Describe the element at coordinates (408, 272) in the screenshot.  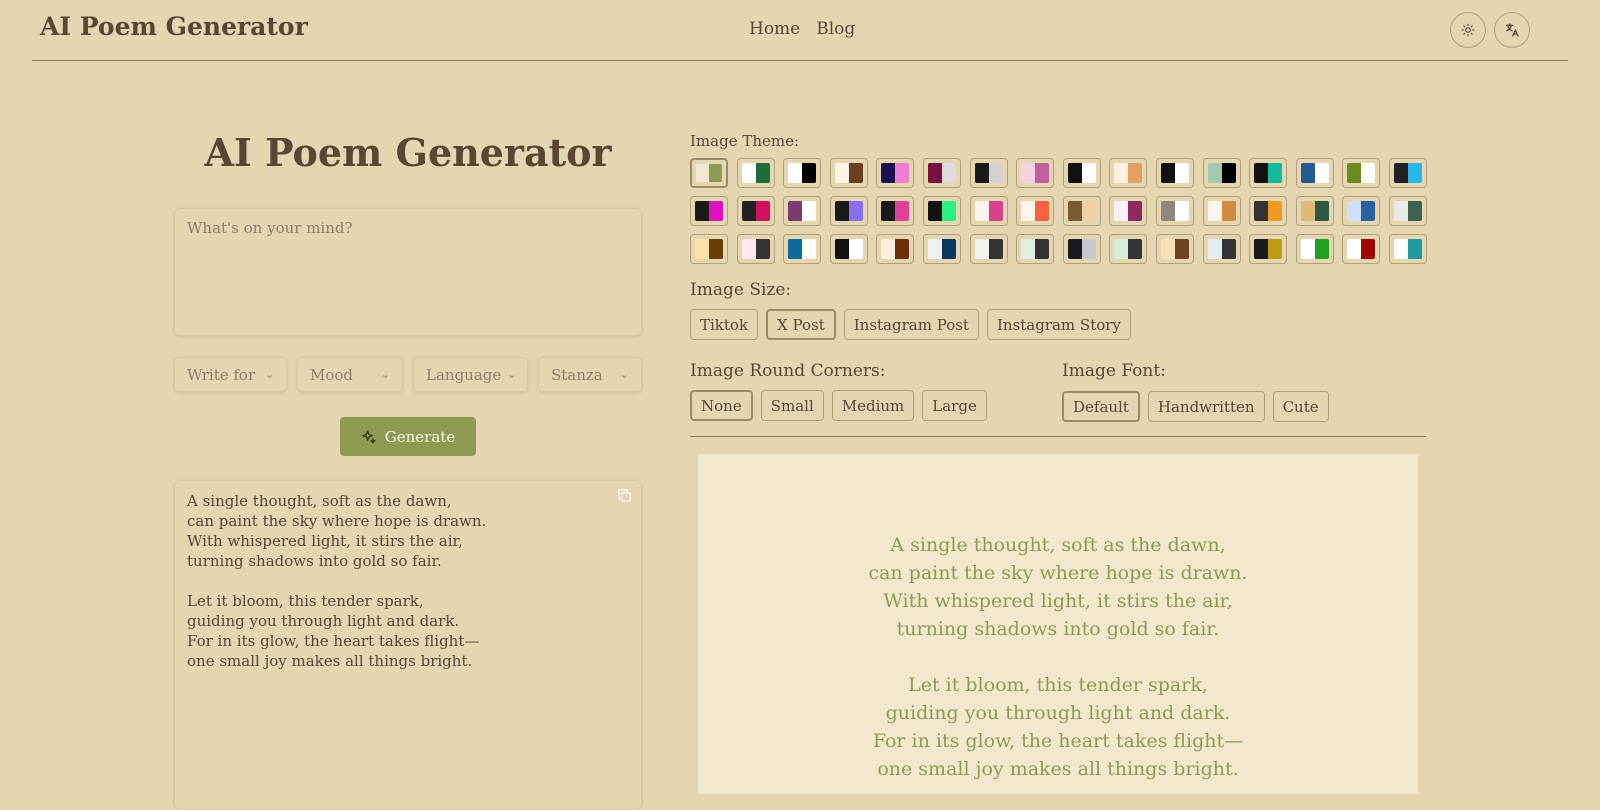
I see `prompt-input` at that location.